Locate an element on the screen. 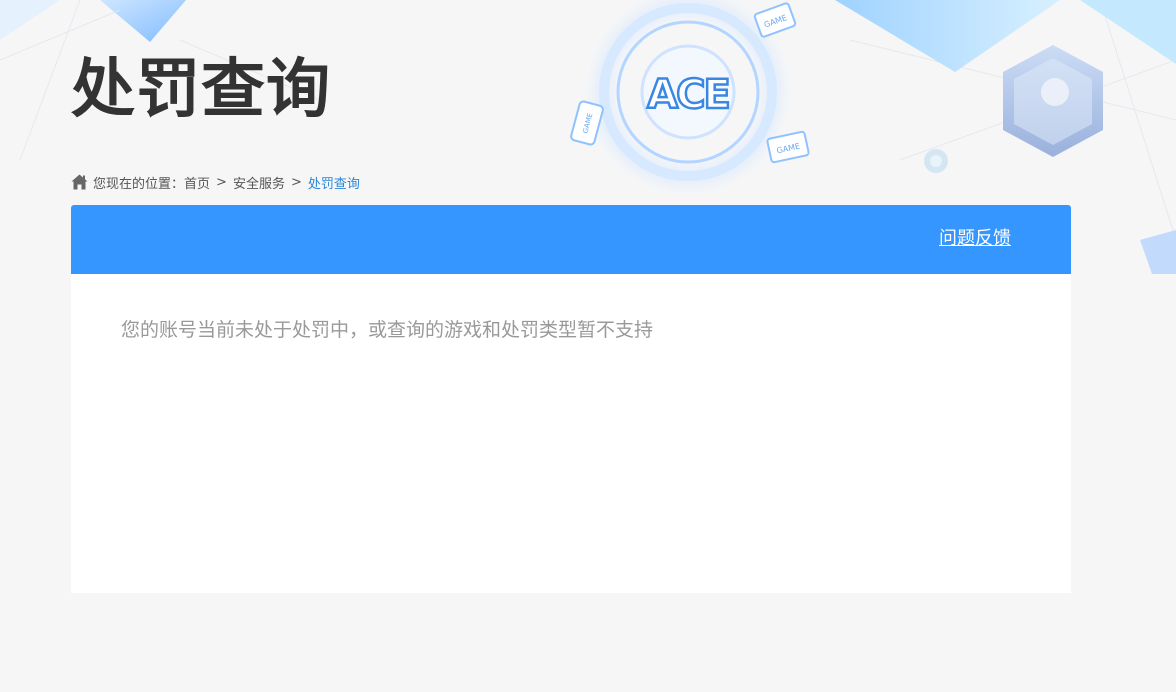 This screenshot has height=692, width=1176. home-icon is located at coordinates (79, 182).